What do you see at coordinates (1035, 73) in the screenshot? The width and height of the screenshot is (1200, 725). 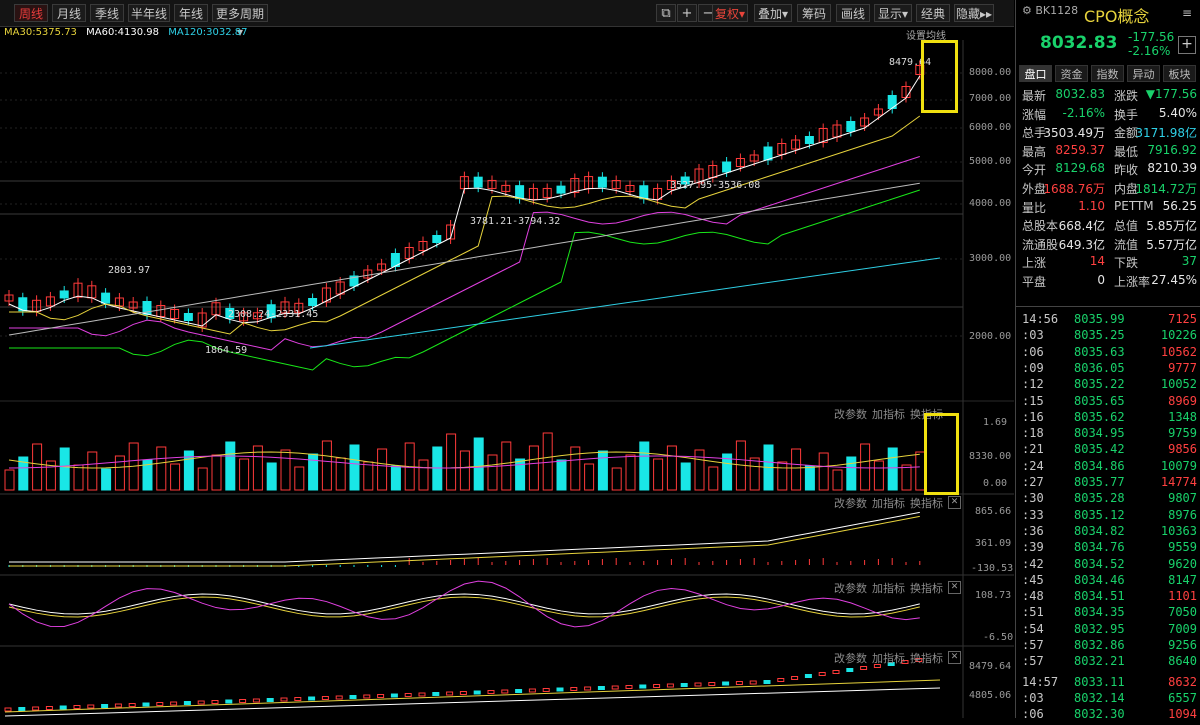 I see `tab-orderbook: 盘口` at bounding box center [1035, 73].